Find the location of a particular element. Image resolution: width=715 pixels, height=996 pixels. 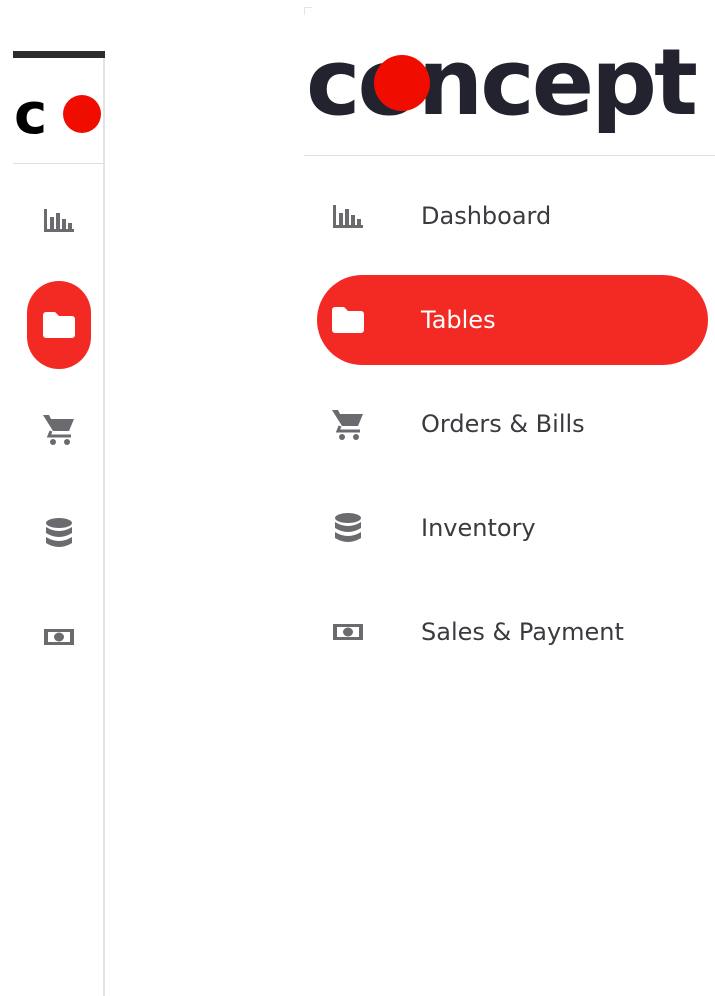

sidebar-item-dashboard: Dashboard is located at coordinates (512, 216).